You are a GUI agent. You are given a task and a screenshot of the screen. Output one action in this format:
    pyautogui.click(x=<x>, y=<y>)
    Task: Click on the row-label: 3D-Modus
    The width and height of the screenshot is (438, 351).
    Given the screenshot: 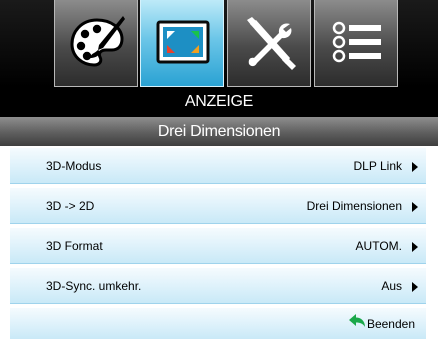 What is the action you would take?
    pyautogui.click(x=74, y=166)
    